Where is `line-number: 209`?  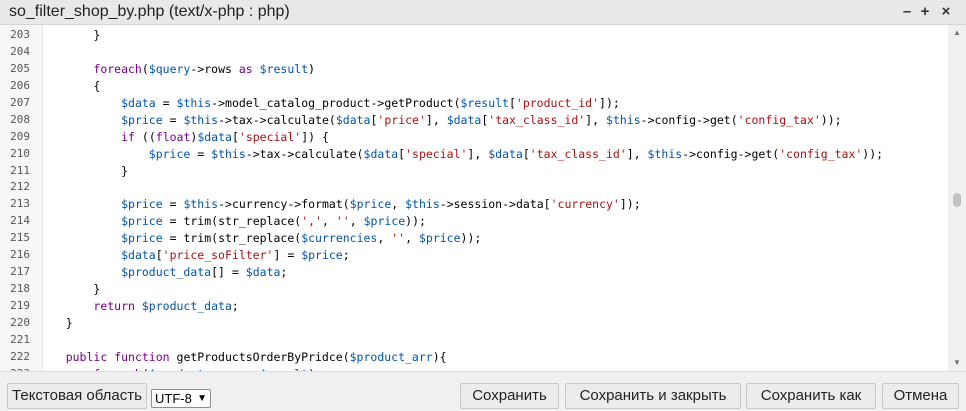
line-number: 209 is located at coordinates (20, 136).